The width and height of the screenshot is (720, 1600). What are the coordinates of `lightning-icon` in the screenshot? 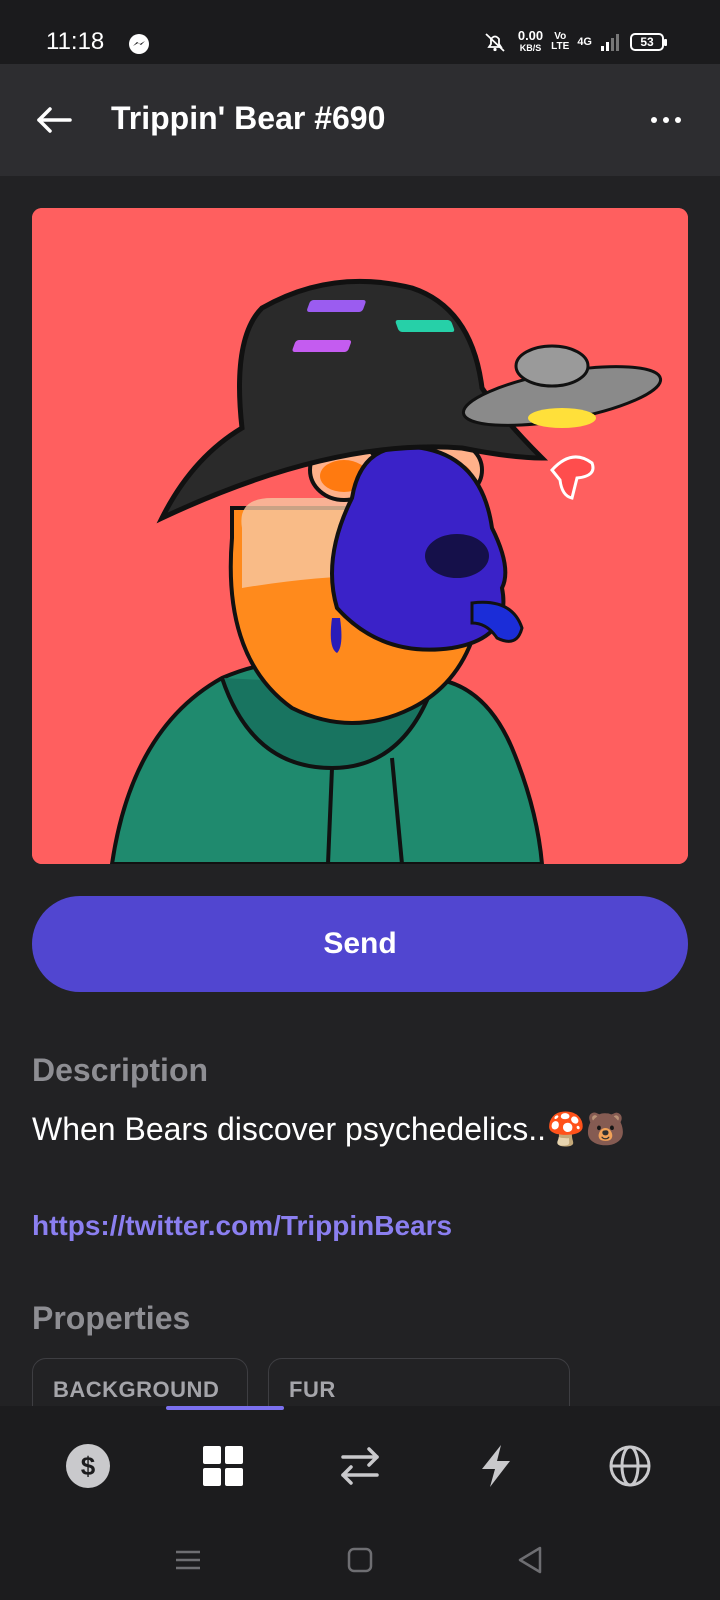 It's located at (496, 1466).